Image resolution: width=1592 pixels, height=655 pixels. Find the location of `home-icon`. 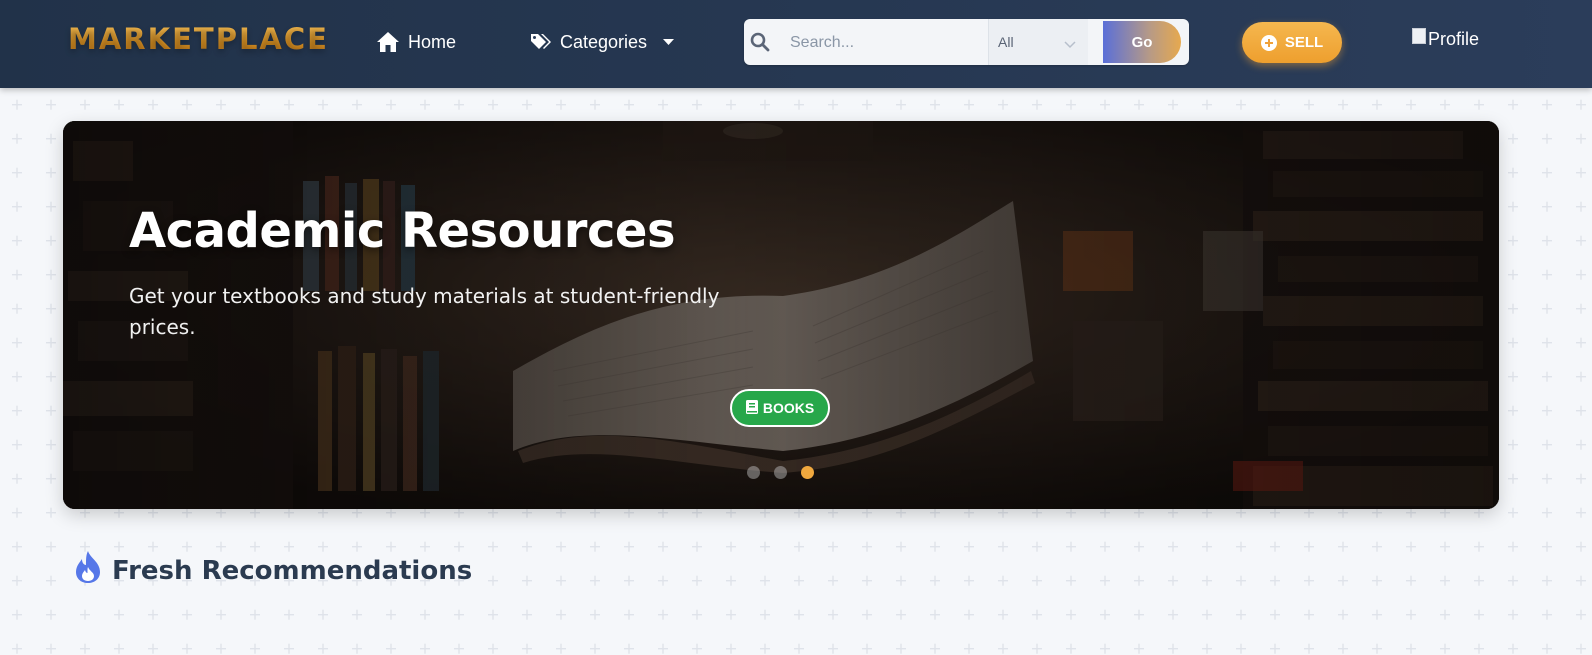

home-icon is located at coordinates (388, 42).